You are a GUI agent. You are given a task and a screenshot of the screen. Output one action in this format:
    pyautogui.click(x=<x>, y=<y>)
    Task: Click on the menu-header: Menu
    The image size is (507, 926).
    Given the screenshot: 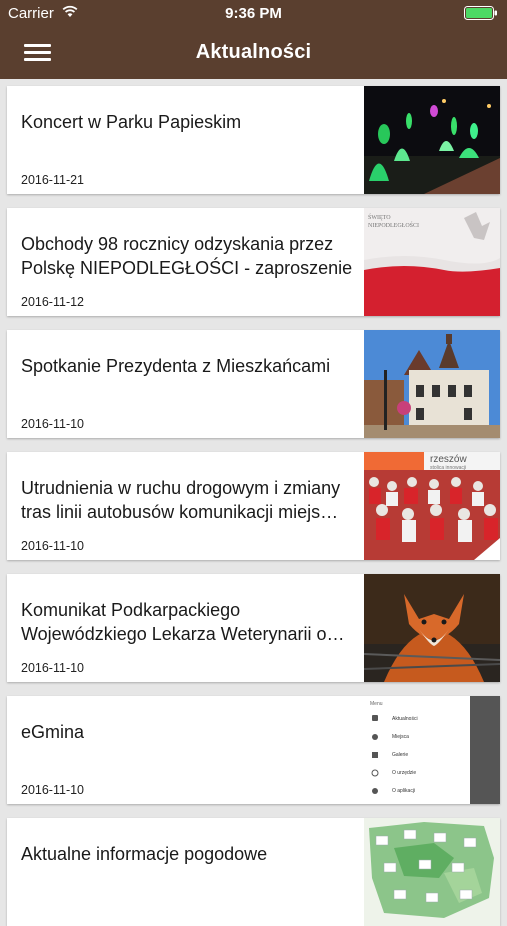 What is the action you would take?
    pyautogui.click(x=376, y=704)
    